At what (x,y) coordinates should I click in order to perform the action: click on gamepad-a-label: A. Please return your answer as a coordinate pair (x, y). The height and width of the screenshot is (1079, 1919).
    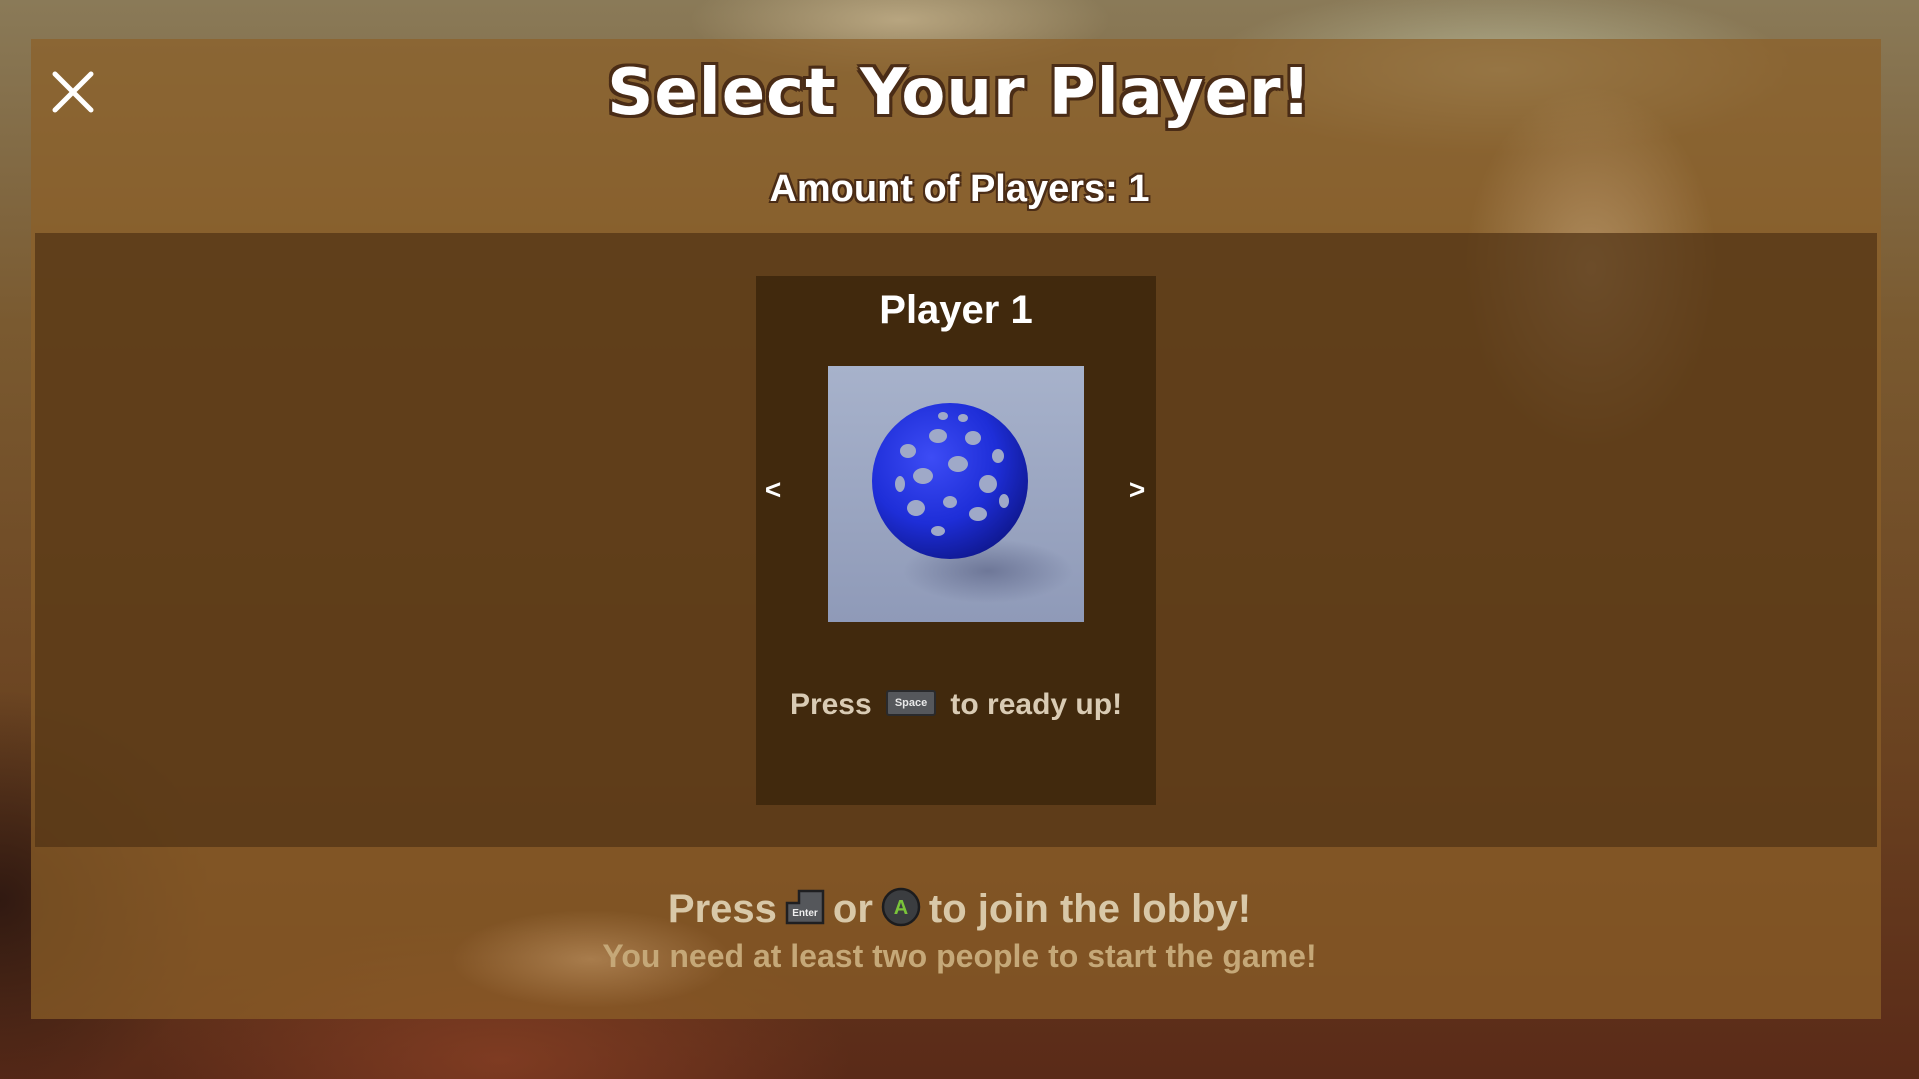
    Looking at the image, I should click on (901, 908).